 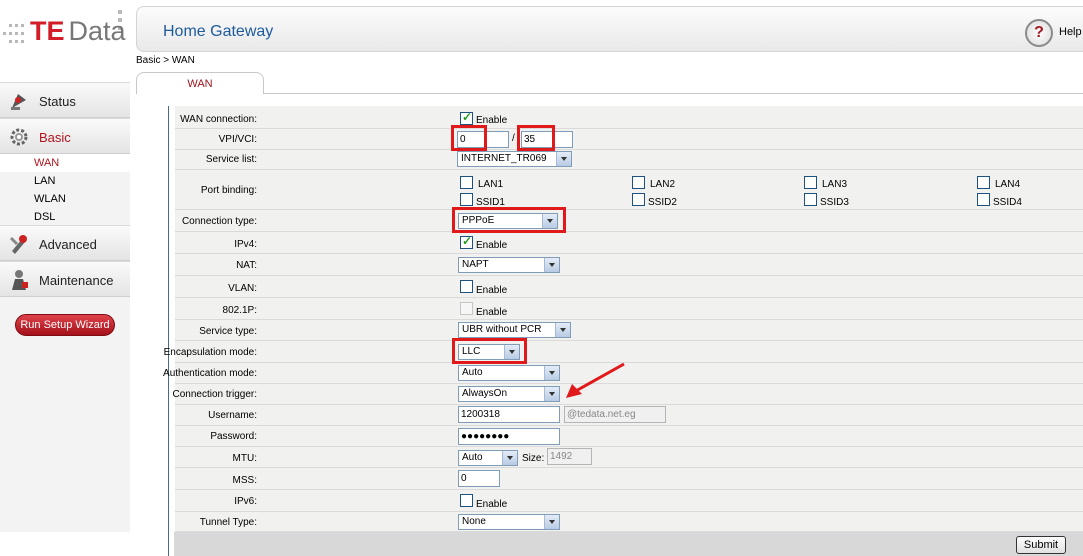 What do you see at coordinates (47, 31) in the screenshot?
I see `logo-te: TE` at bounding box center [47, 31].